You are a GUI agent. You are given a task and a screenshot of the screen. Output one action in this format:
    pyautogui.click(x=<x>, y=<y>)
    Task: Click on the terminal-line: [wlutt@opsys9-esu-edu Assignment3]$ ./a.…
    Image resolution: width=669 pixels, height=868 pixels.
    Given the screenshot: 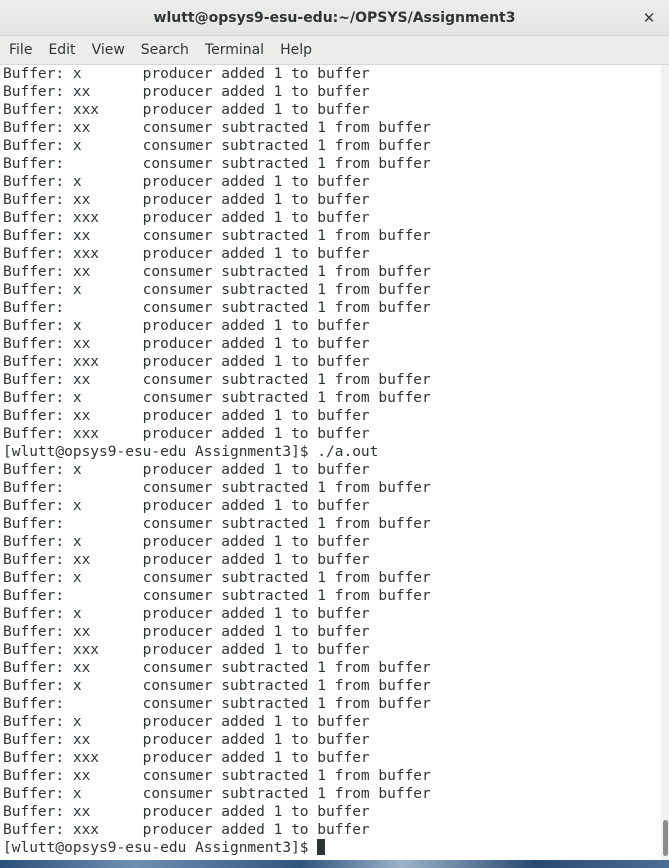 What is the action you would take?
    pyautogui.click(x=191, y=452)
    